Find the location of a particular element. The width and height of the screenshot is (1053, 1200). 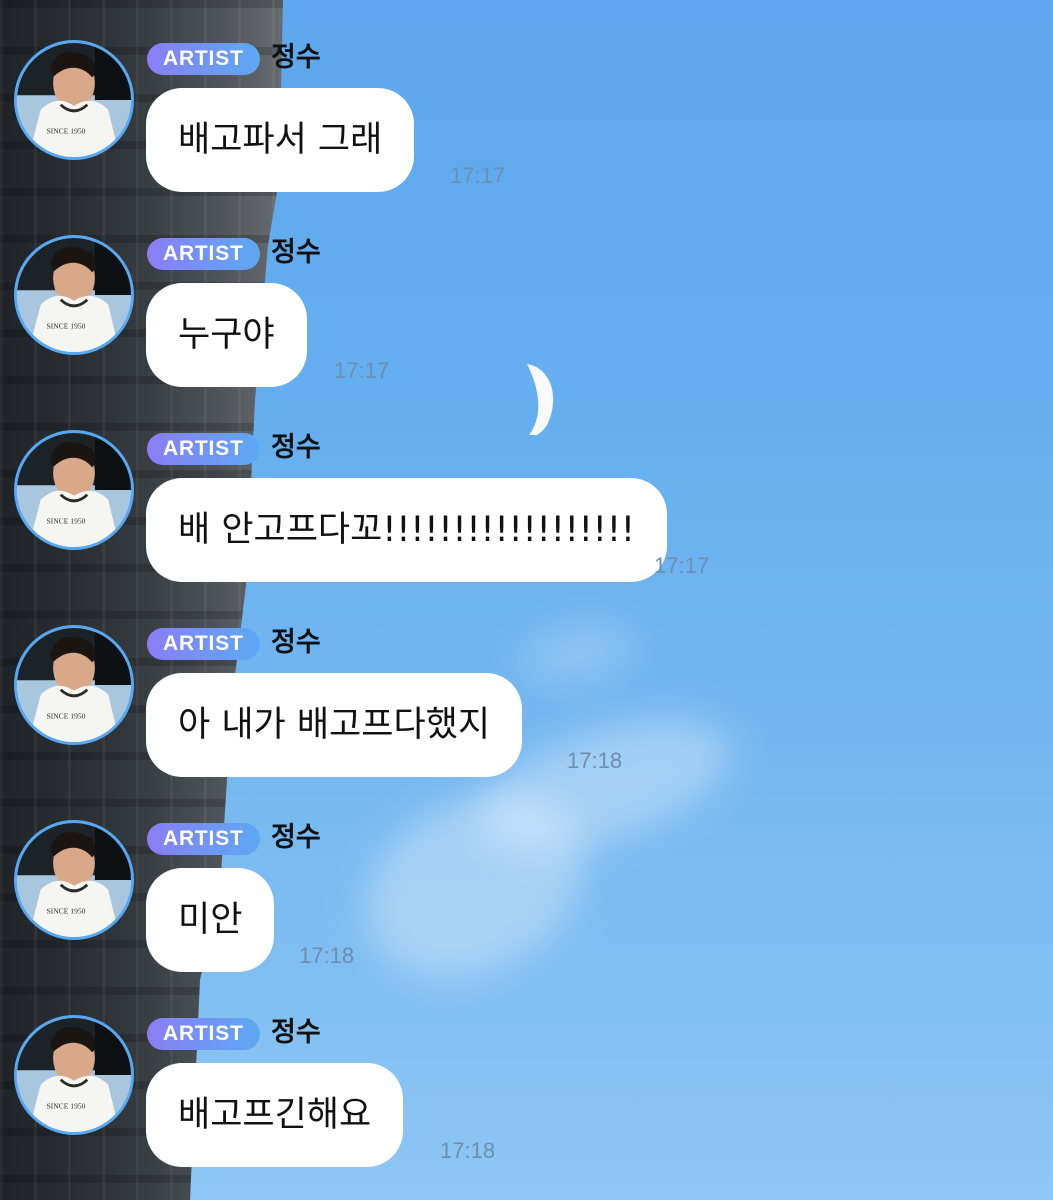

chat-message: SINCE 1950 ARTIST 정수 배고파서 그래 17:17 is located at coordinates (526, 116).